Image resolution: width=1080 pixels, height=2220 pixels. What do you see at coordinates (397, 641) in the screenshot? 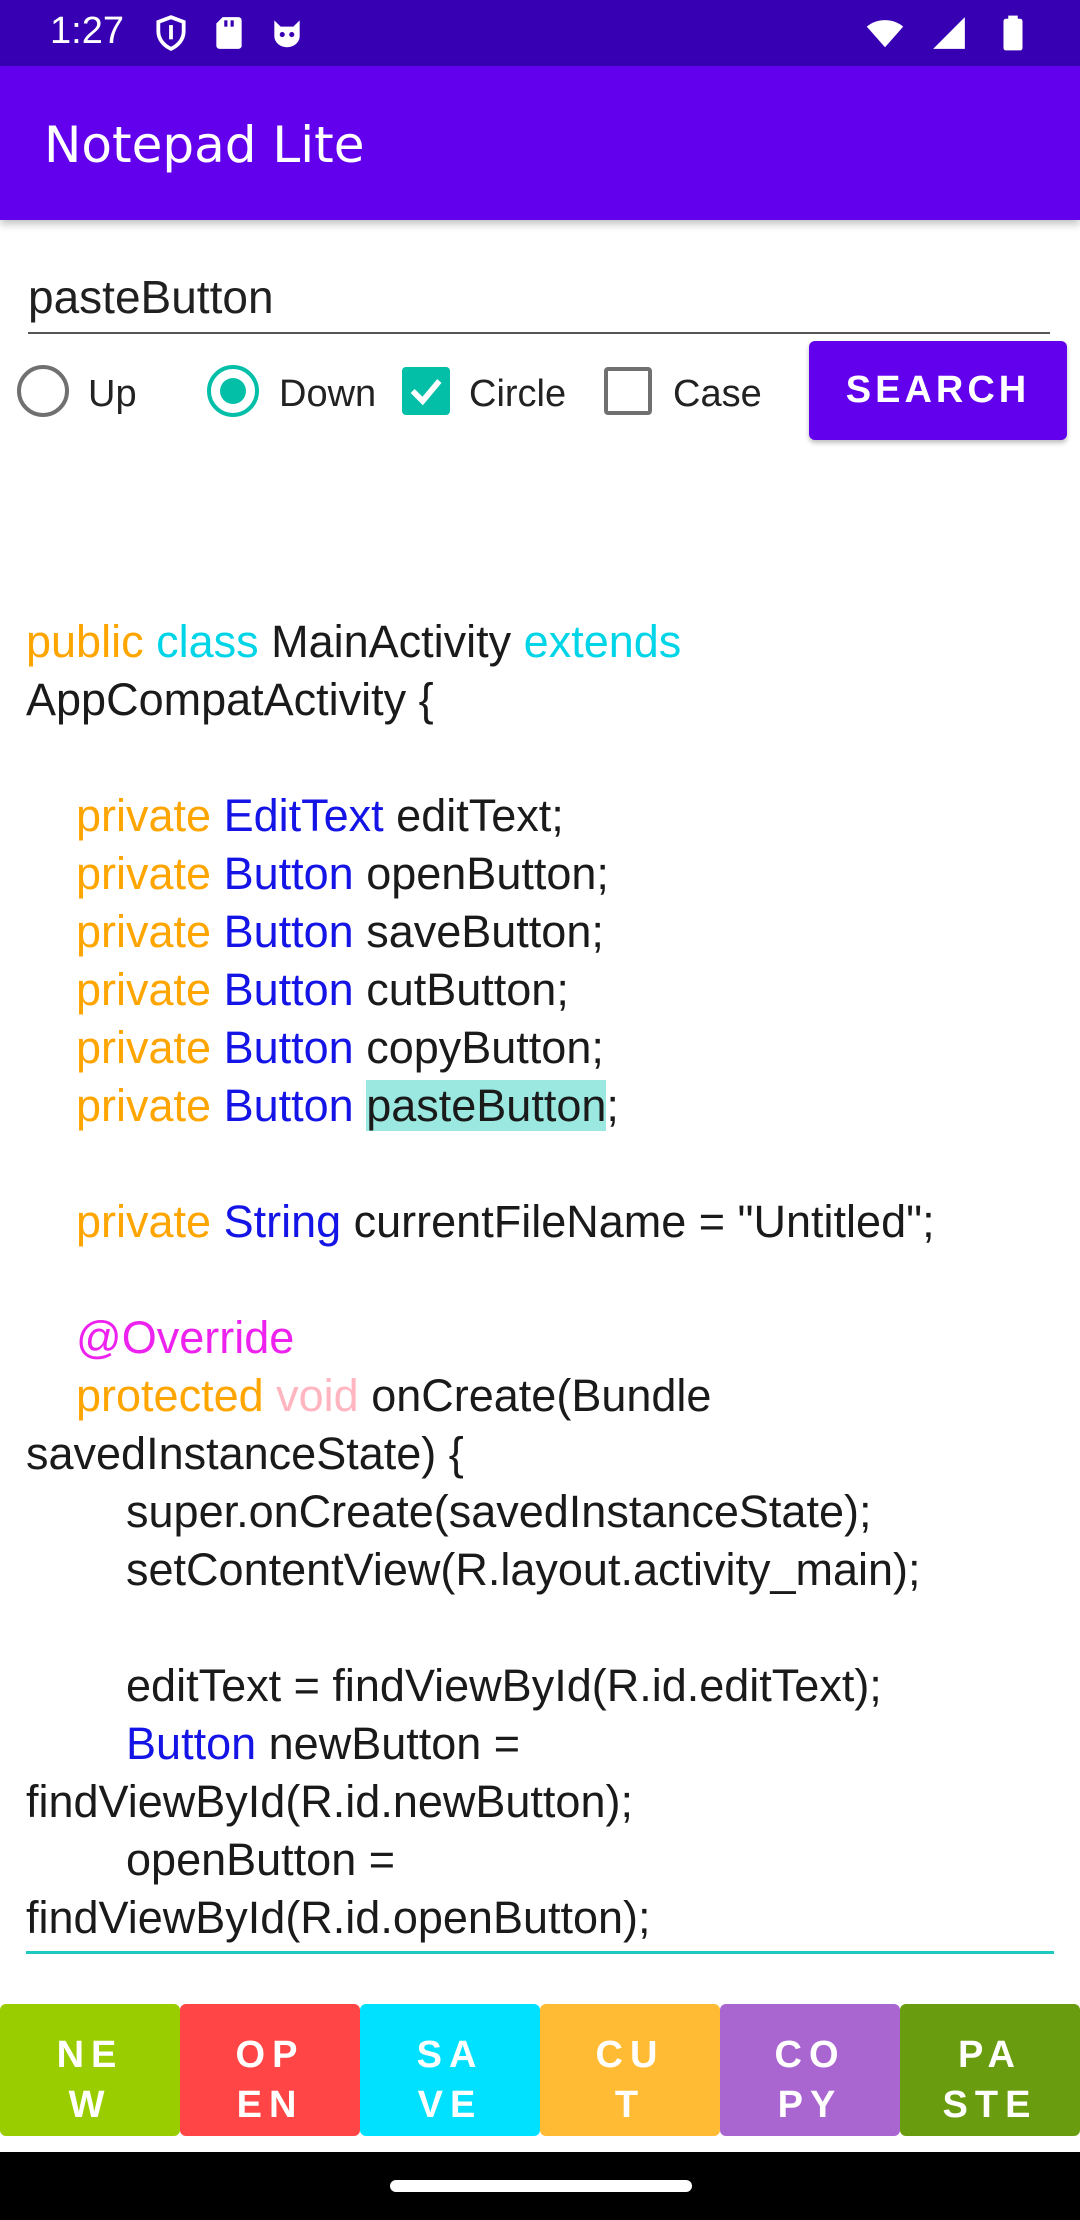
I see `code-token: MainActivity` at bounding box center [397, 641].